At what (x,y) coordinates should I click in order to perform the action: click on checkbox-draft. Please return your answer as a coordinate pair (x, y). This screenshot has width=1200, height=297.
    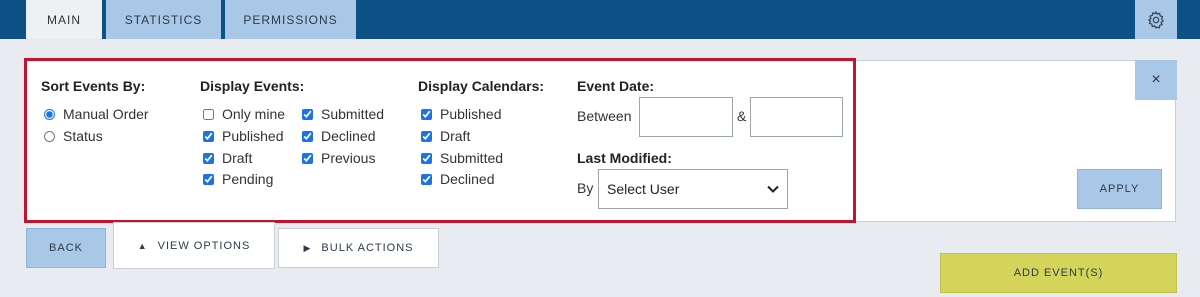
    Looking at the image, I should click on (208, 158).